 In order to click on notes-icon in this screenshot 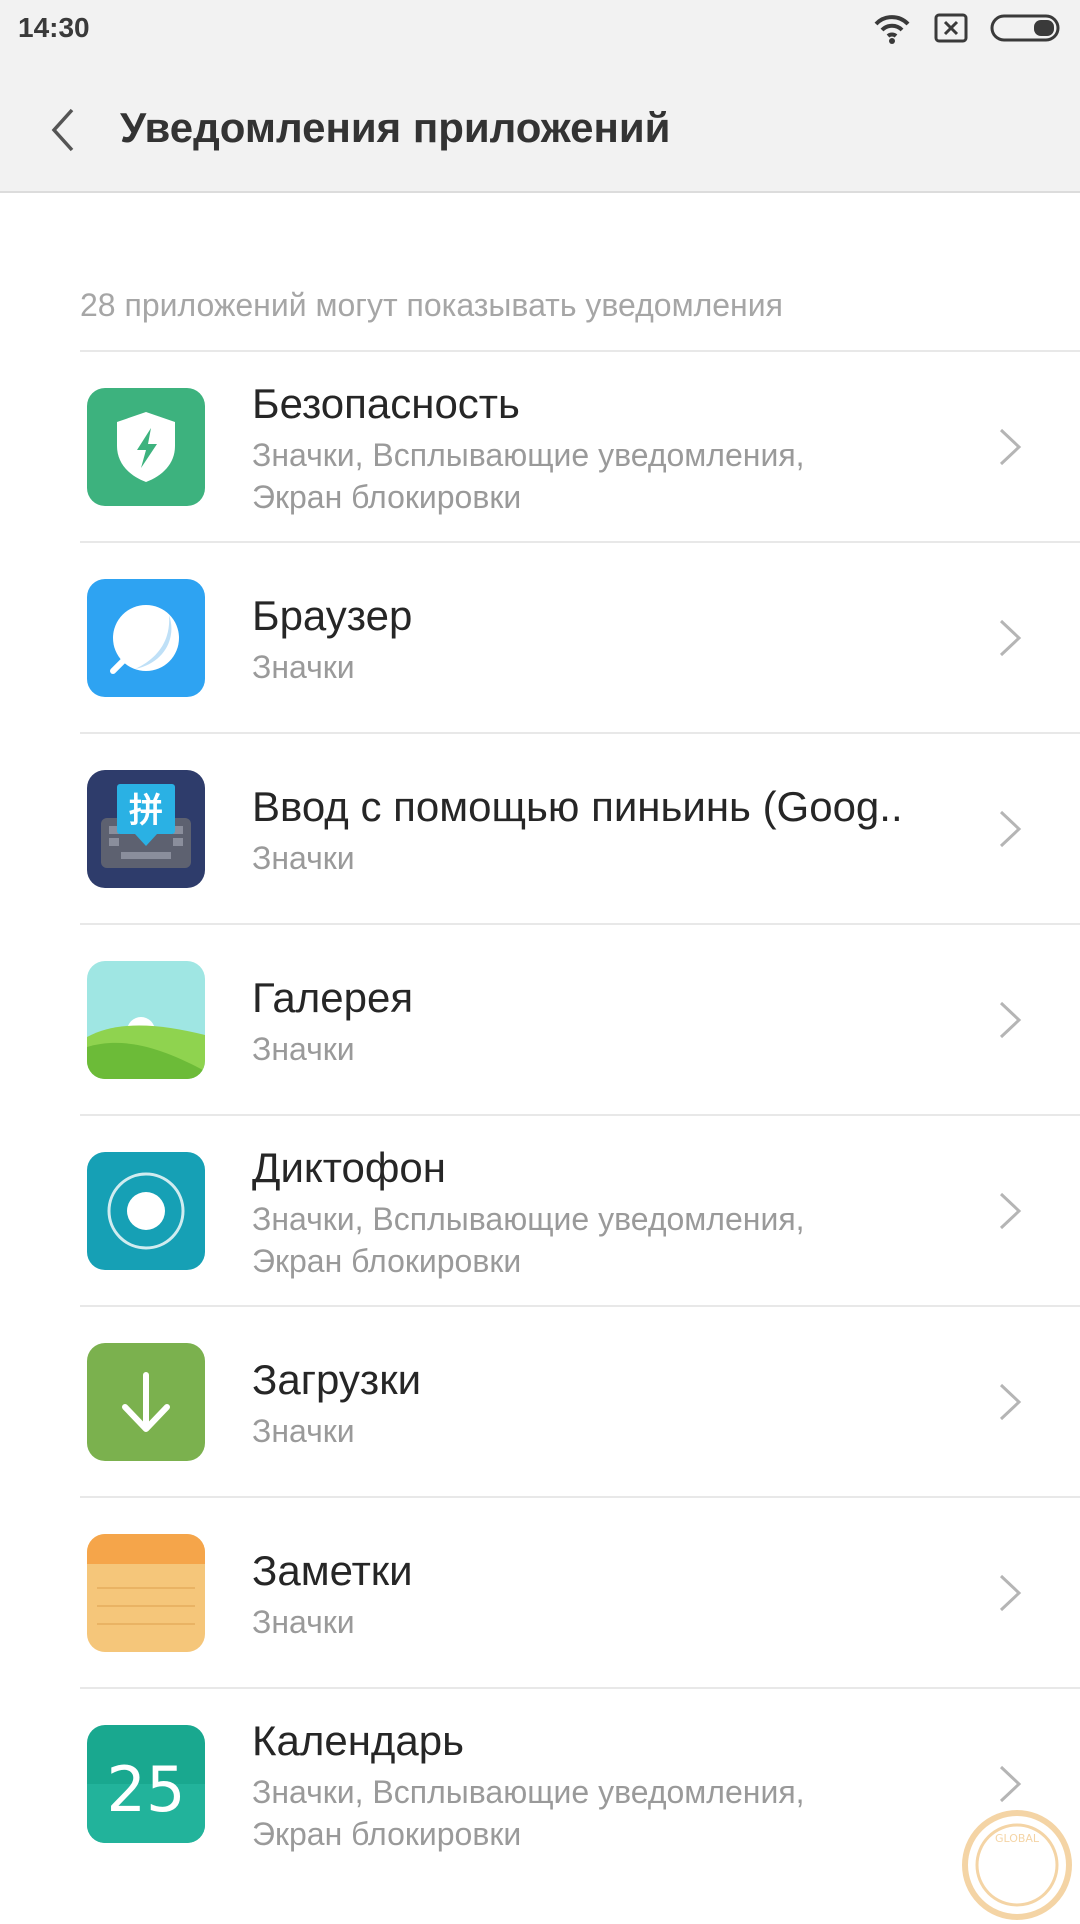, I will do `click(146, 1593)`.